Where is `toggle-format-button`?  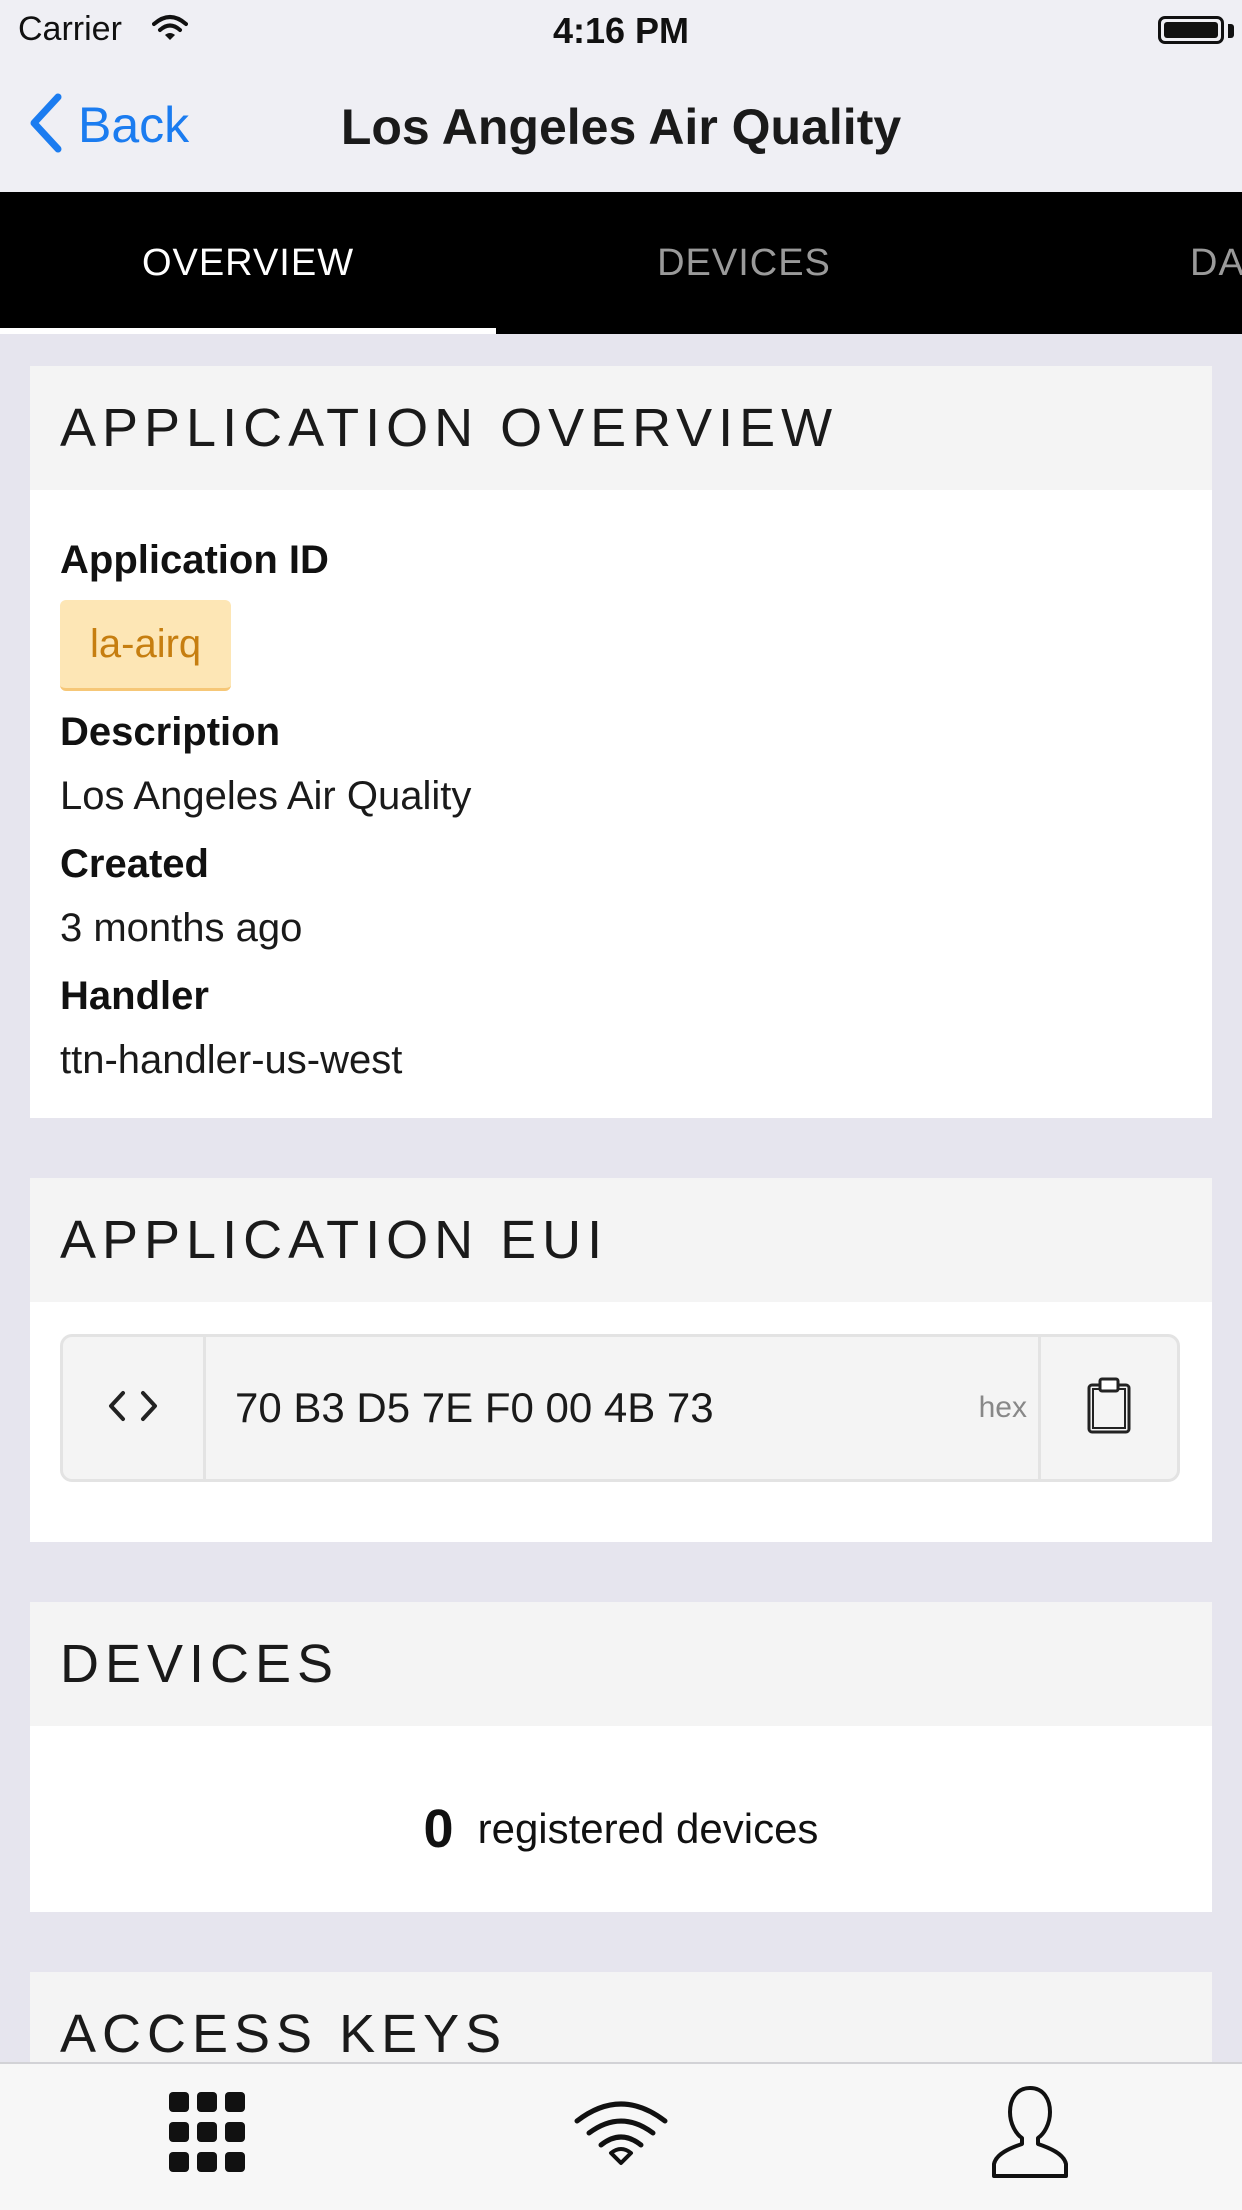 toggle-format-button is located at coordinates (134, 1408).